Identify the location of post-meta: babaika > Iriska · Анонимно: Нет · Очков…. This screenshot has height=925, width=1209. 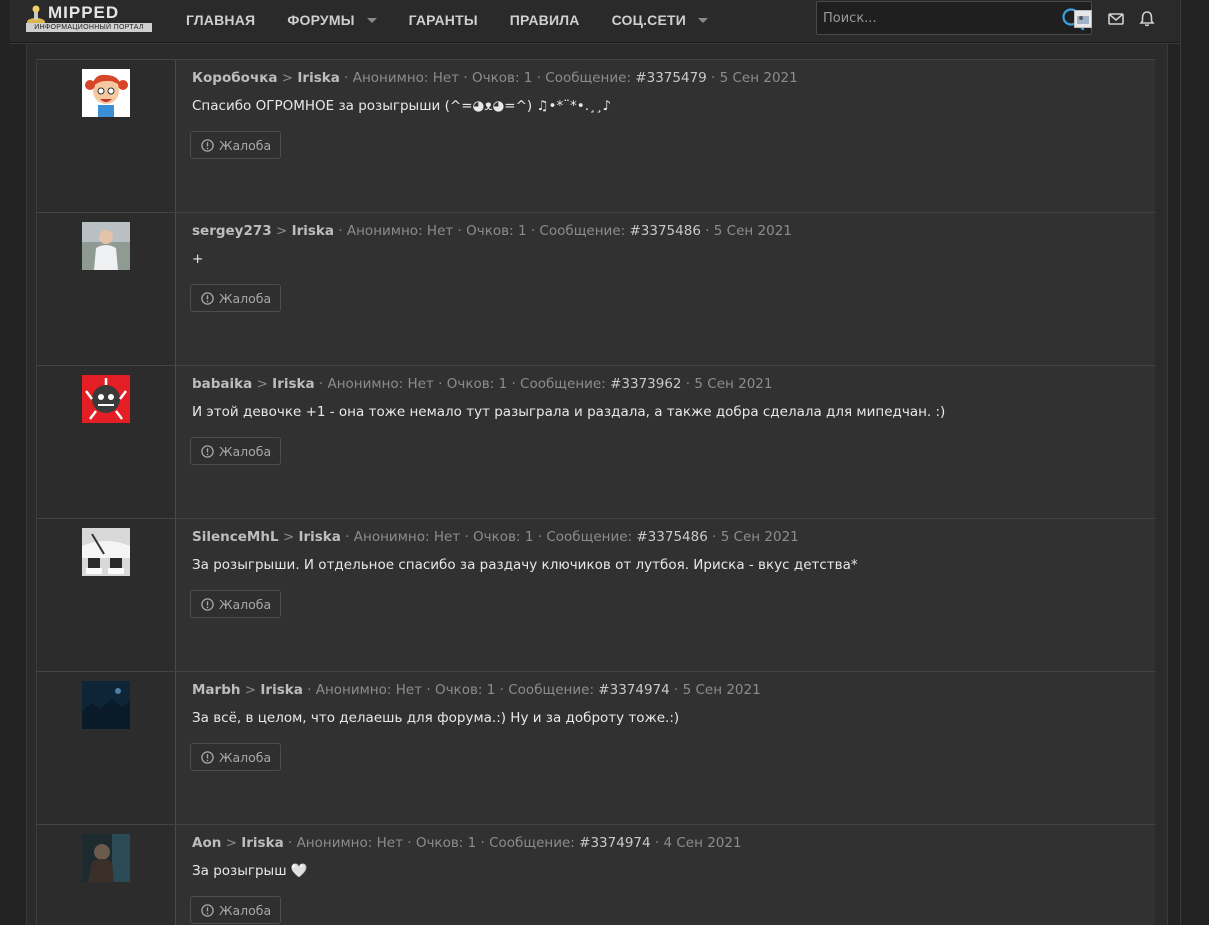
(482, 384).